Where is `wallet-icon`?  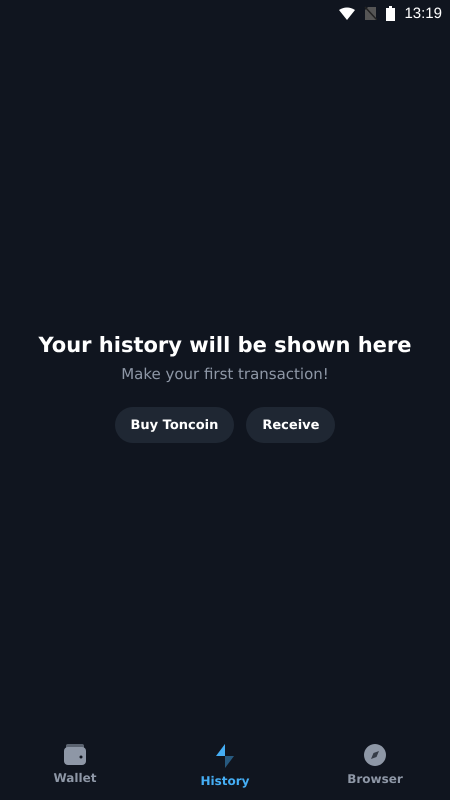
wallet-icon is located at coordinates (75, 754).